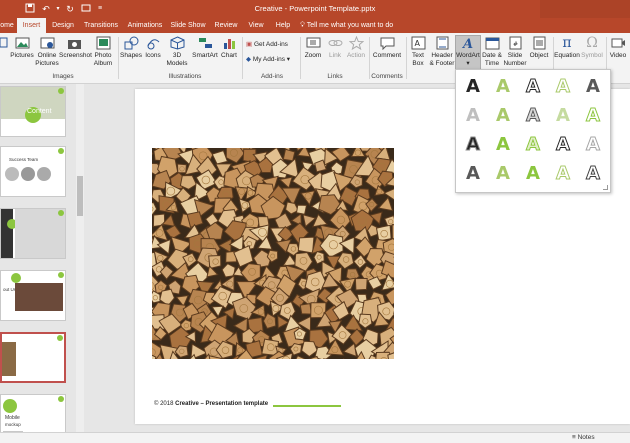 The image size is (630, 443). I want to click on footer-year: © 2018, so click(164, 404).